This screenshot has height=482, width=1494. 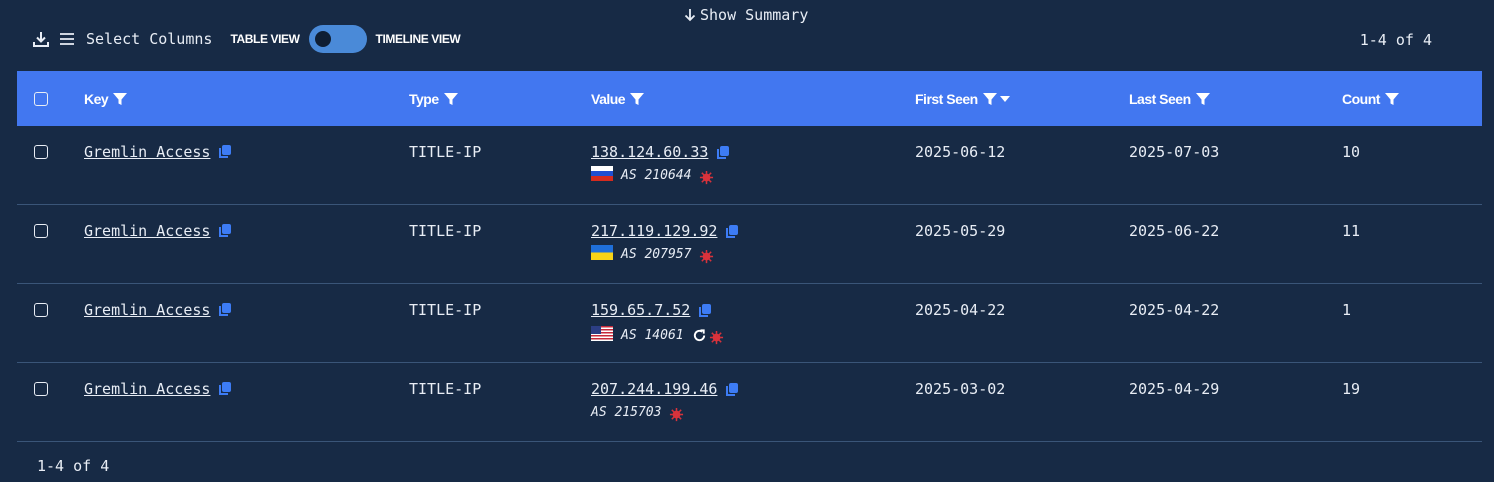 What do you see at coordinates (1170, 98) in the screenshot?
I see `column-last-seen: Last Seen` at bounding box center [1170, 98].